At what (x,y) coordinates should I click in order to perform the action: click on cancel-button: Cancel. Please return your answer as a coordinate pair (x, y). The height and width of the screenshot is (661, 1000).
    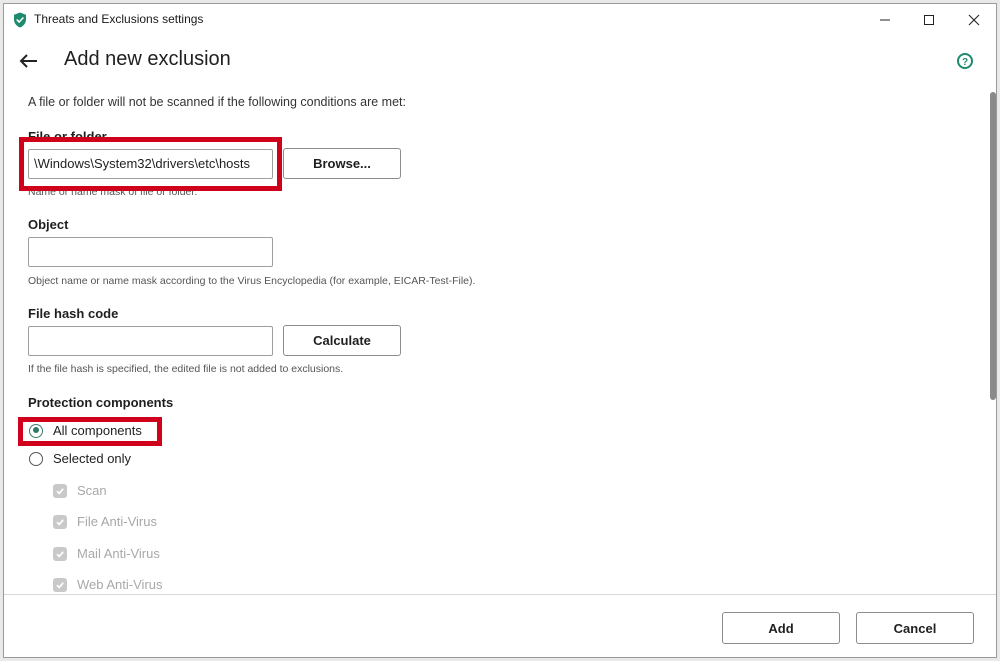
    Looking at the image, I should click on (915, 628).